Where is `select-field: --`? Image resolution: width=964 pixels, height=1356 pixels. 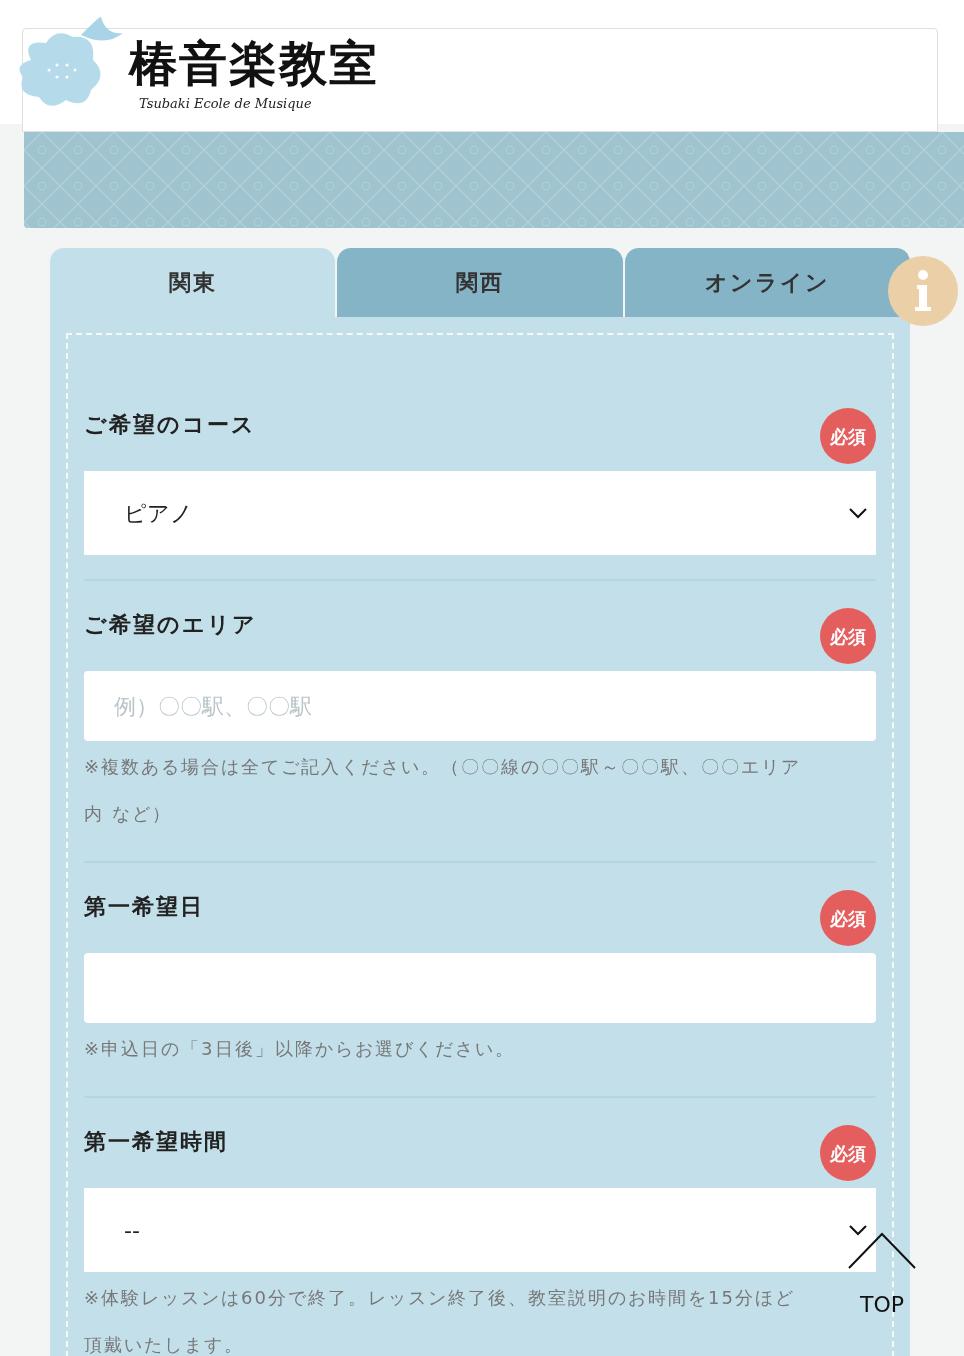 select-field: -- is located at coordinates (480, 1230).